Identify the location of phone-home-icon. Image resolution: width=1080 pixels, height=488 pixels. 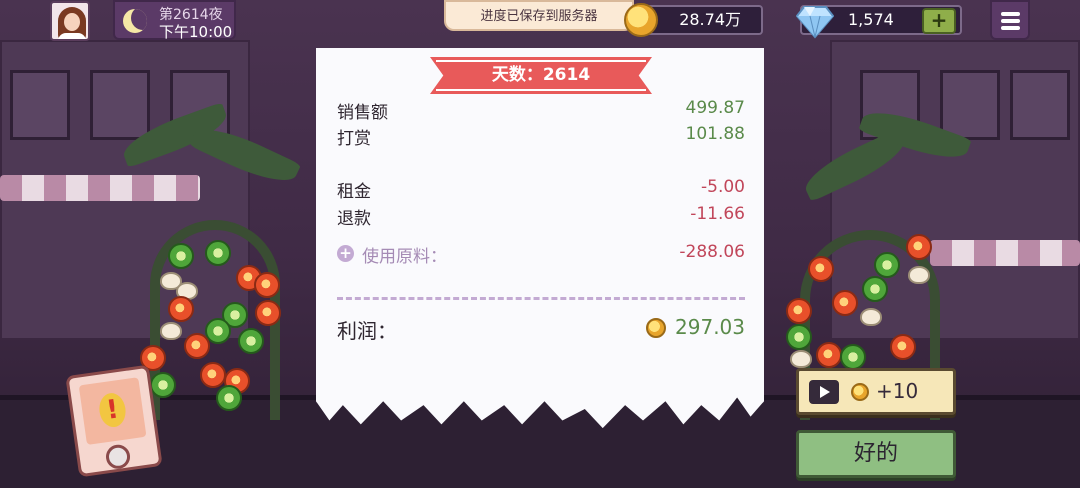
(118, 457).